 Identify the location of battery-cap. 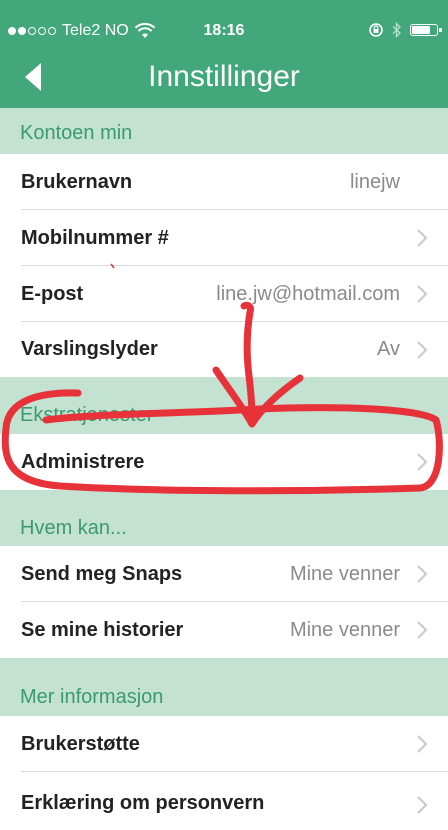
(440, 30).